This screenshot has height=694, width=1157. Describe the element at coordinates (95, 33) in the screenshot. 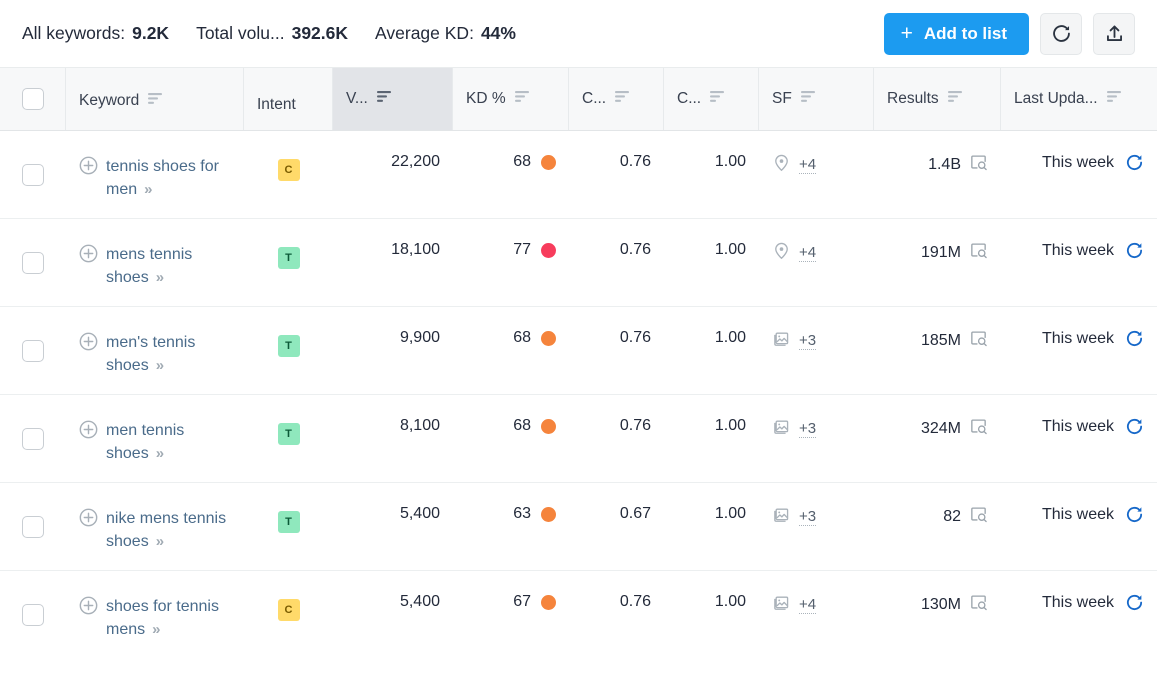

I see `summary-metric: All keywords: 9.2K` at that location.